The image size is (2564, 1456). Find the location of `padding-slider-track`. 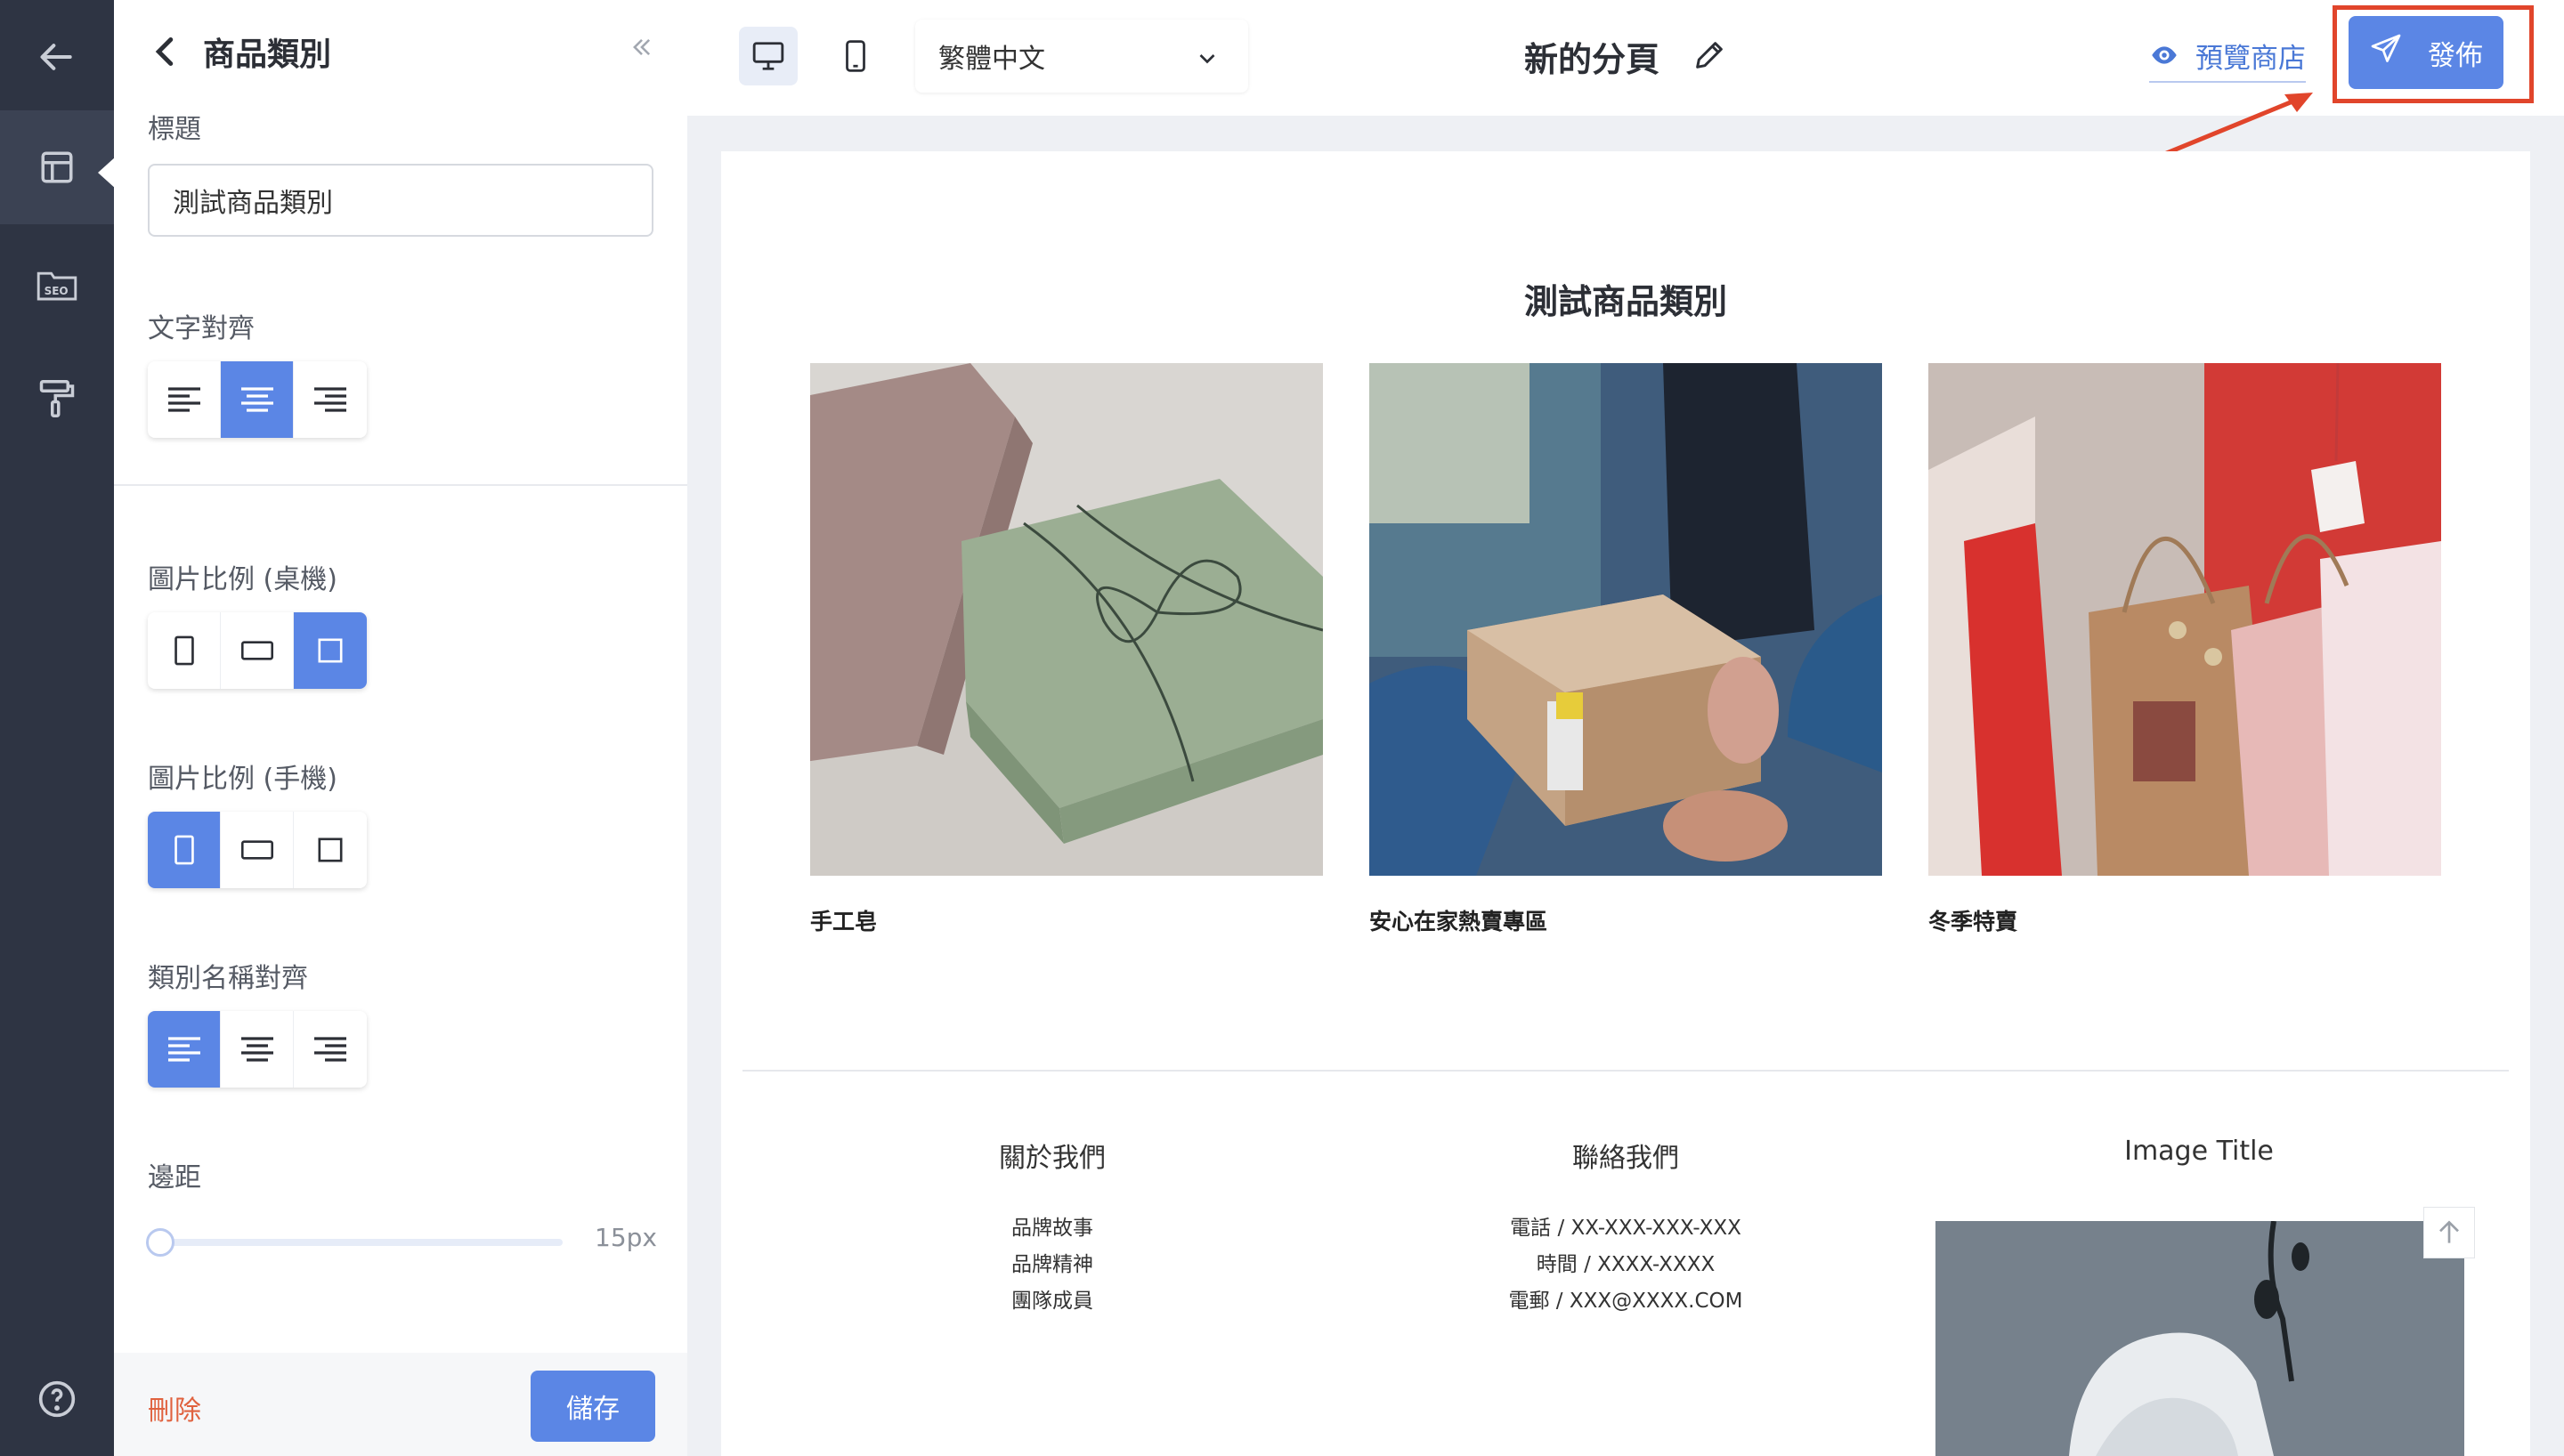

padding-slider-track is located at coordinates (358, 1242).